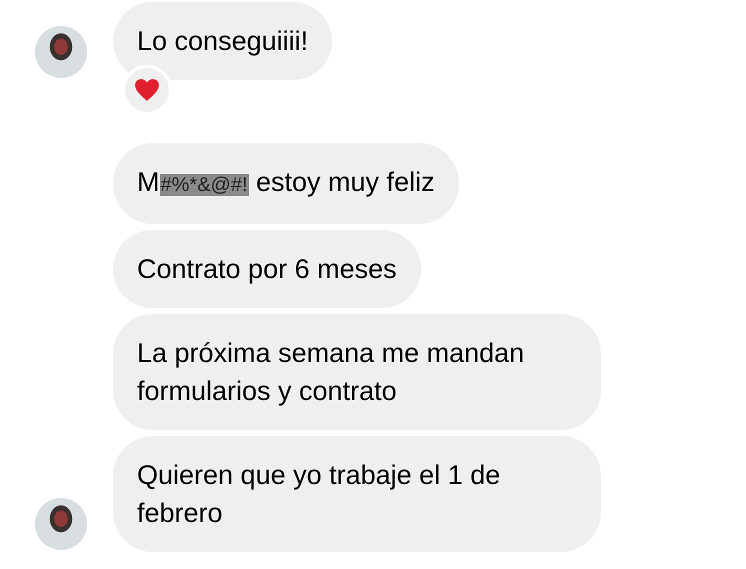 Image resolution: width=746 pixels, height=569 pixels. What do you see at coordinates (286, 183) in the screenshot?
I see `message-bubble: M#%*&@#! estoy muy feliz` at bounding box center [286, 183].